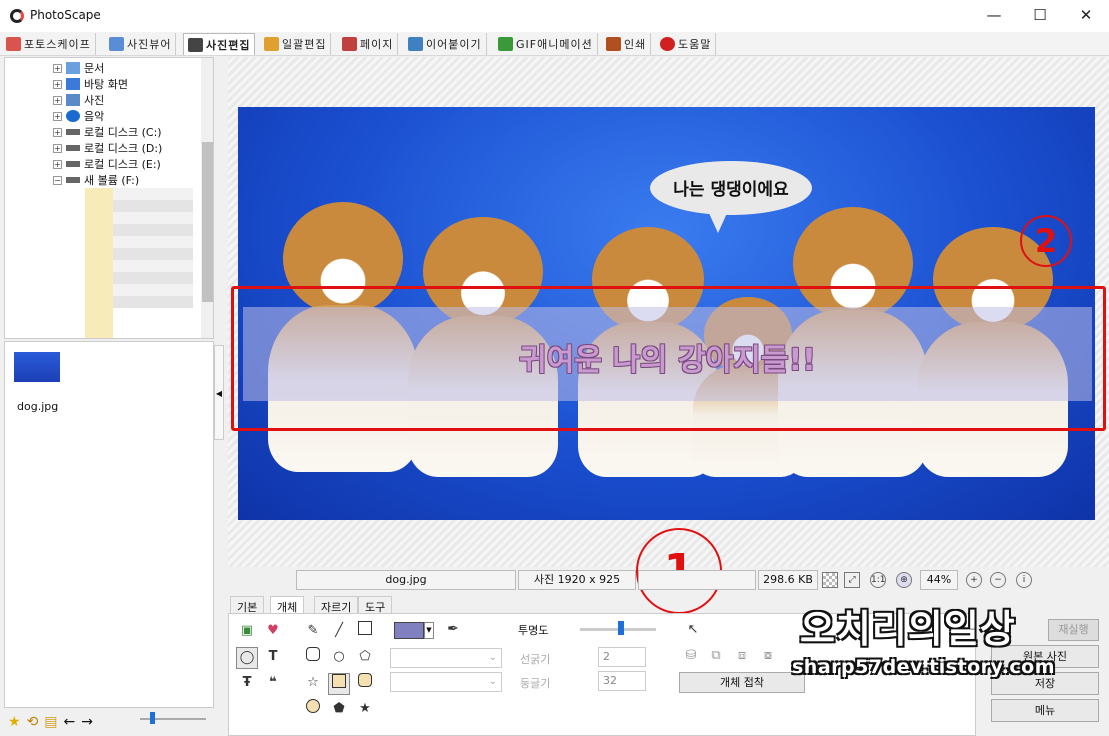  What do you see at coordinates (141, 44) in the screenshot?
I see `tab-viewer: 사진뷰어` at bounding box center [141, 44].